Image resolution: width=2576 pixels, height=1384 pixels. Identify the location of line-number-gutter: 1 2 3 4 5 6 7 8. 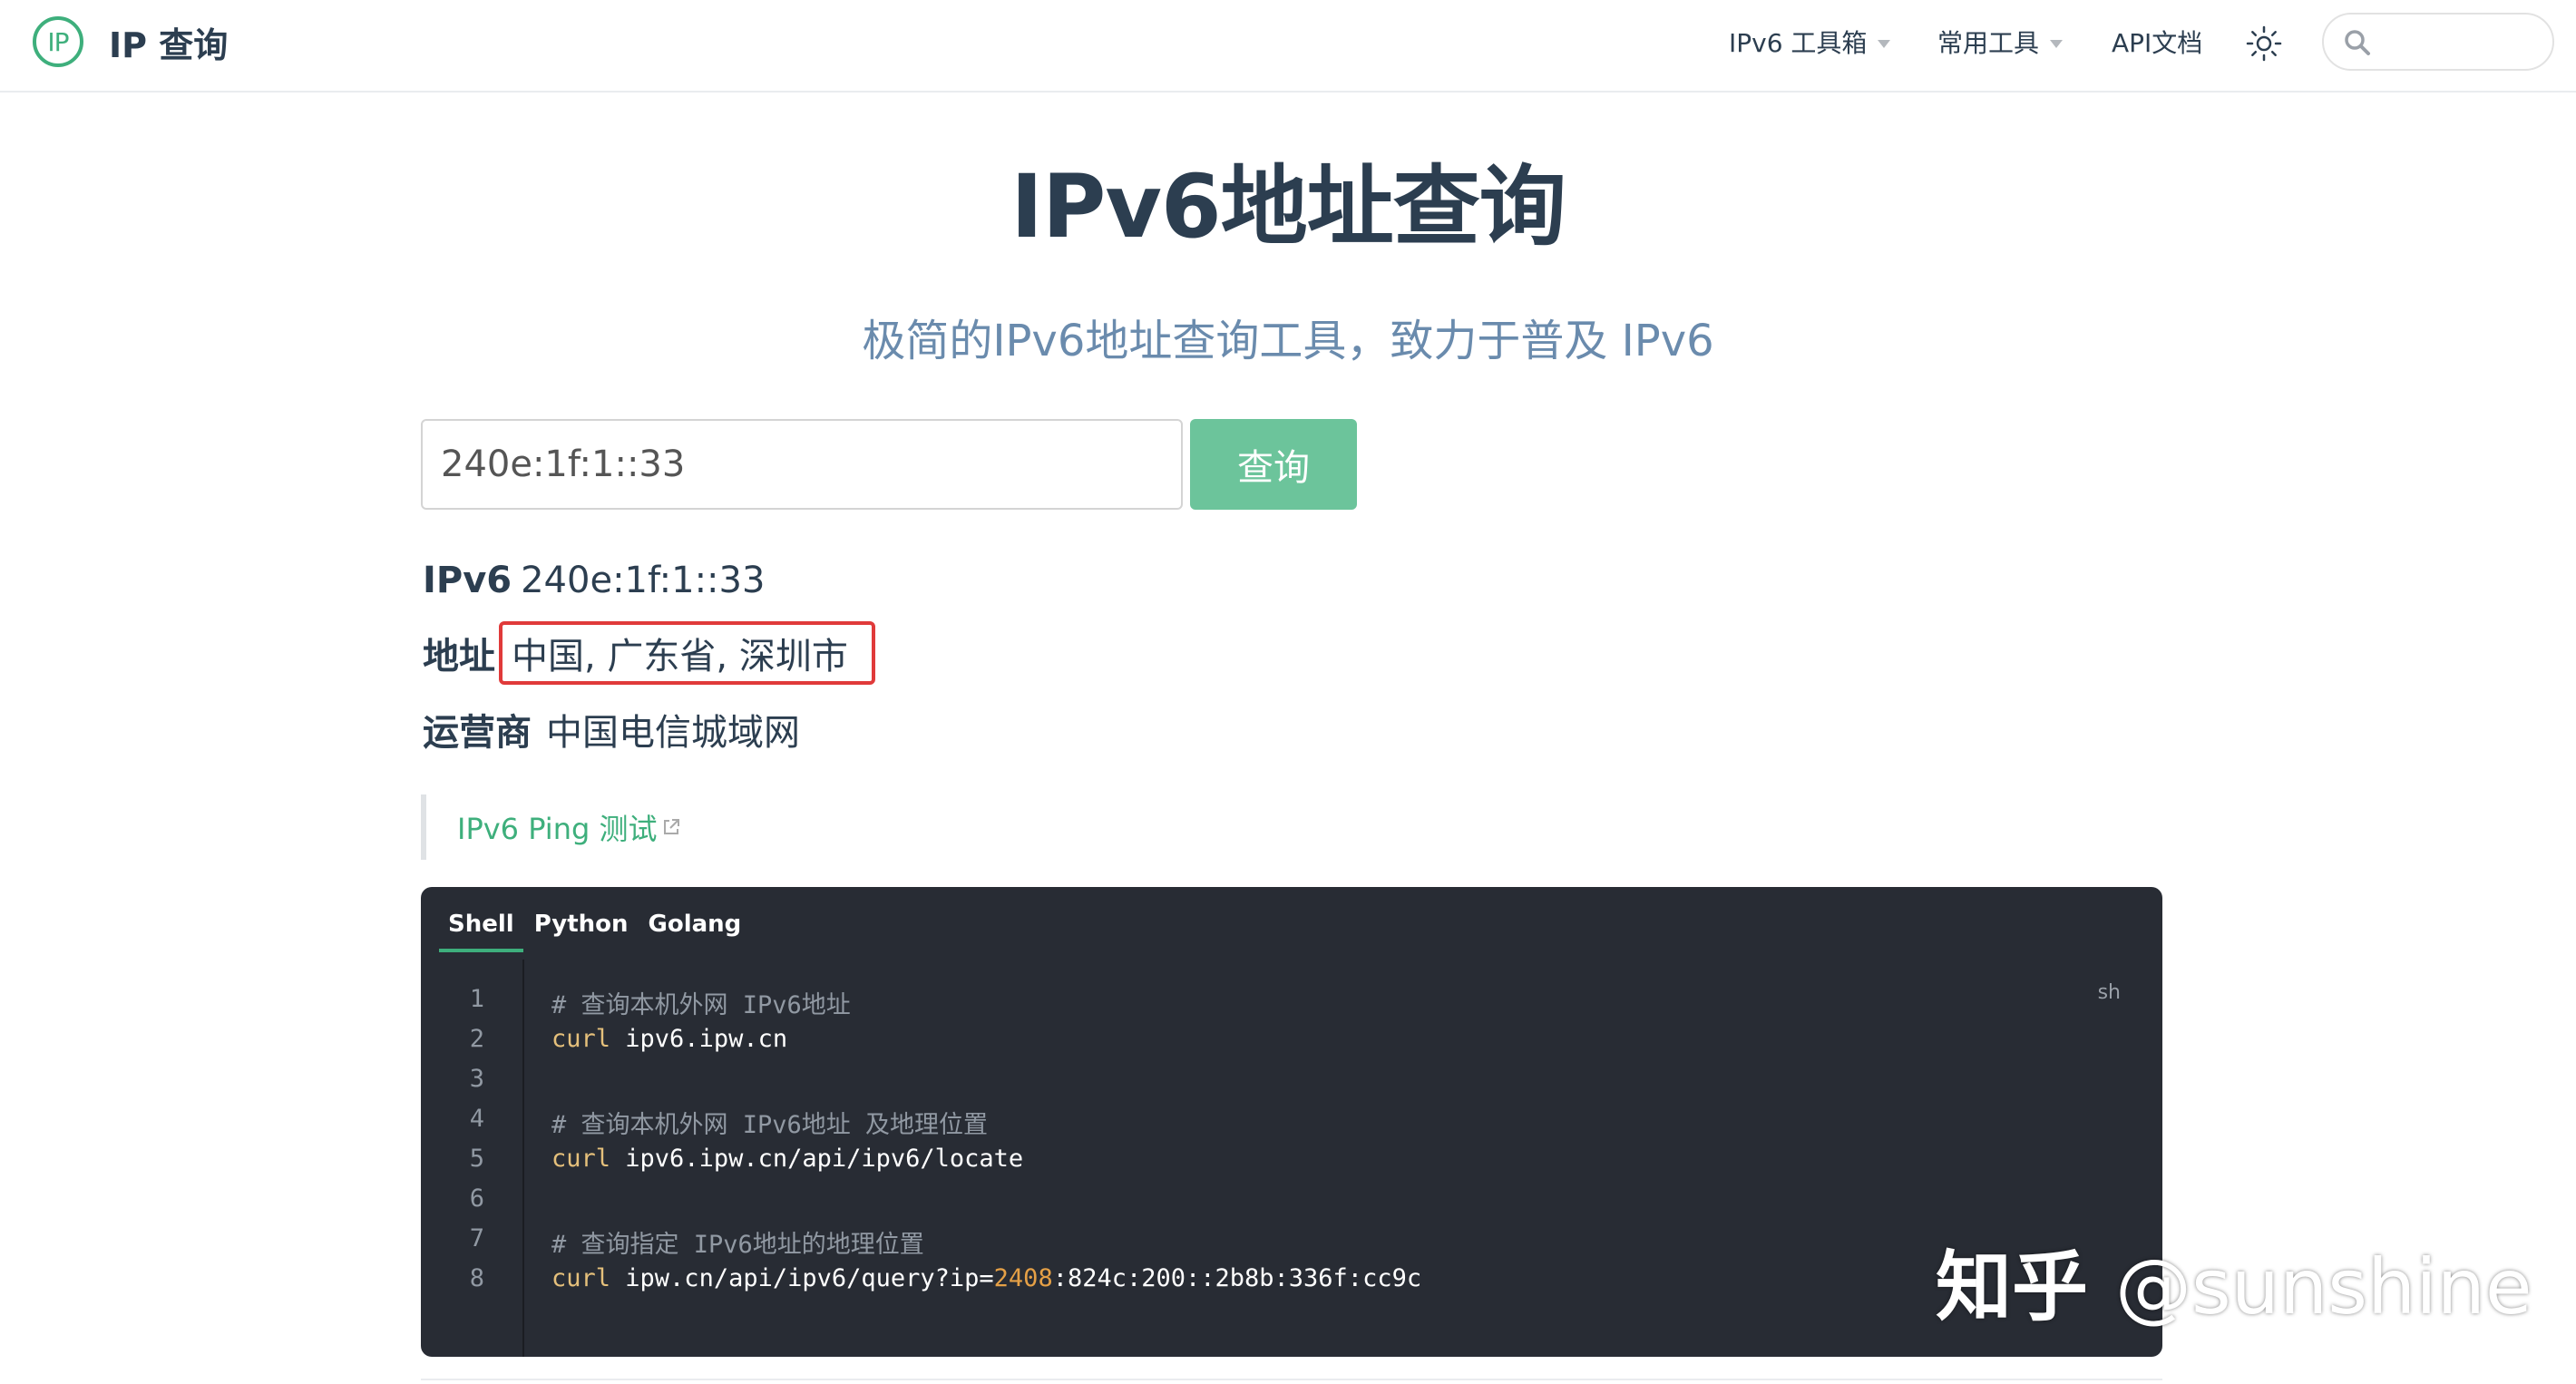
(472, 1158).